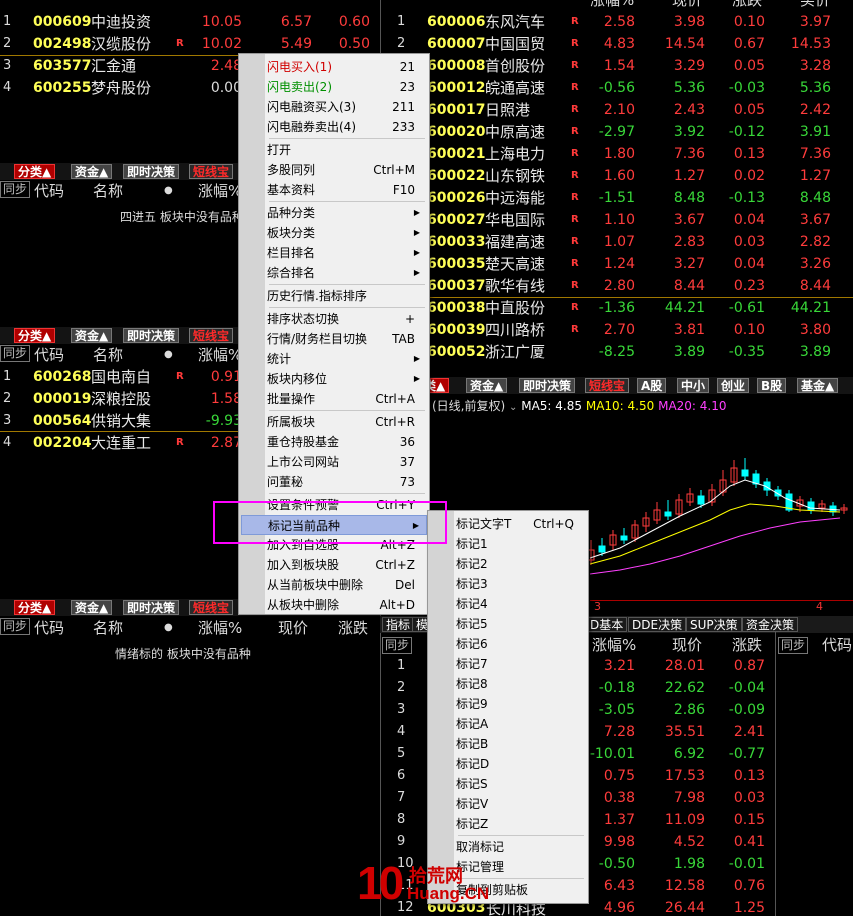 Image resolution: width=853 pixels, height=916 pixels. Describe the element at coordinates (334, 442) in the screenshot. I see `menu-item: 重仓持股基金 36` at that location.